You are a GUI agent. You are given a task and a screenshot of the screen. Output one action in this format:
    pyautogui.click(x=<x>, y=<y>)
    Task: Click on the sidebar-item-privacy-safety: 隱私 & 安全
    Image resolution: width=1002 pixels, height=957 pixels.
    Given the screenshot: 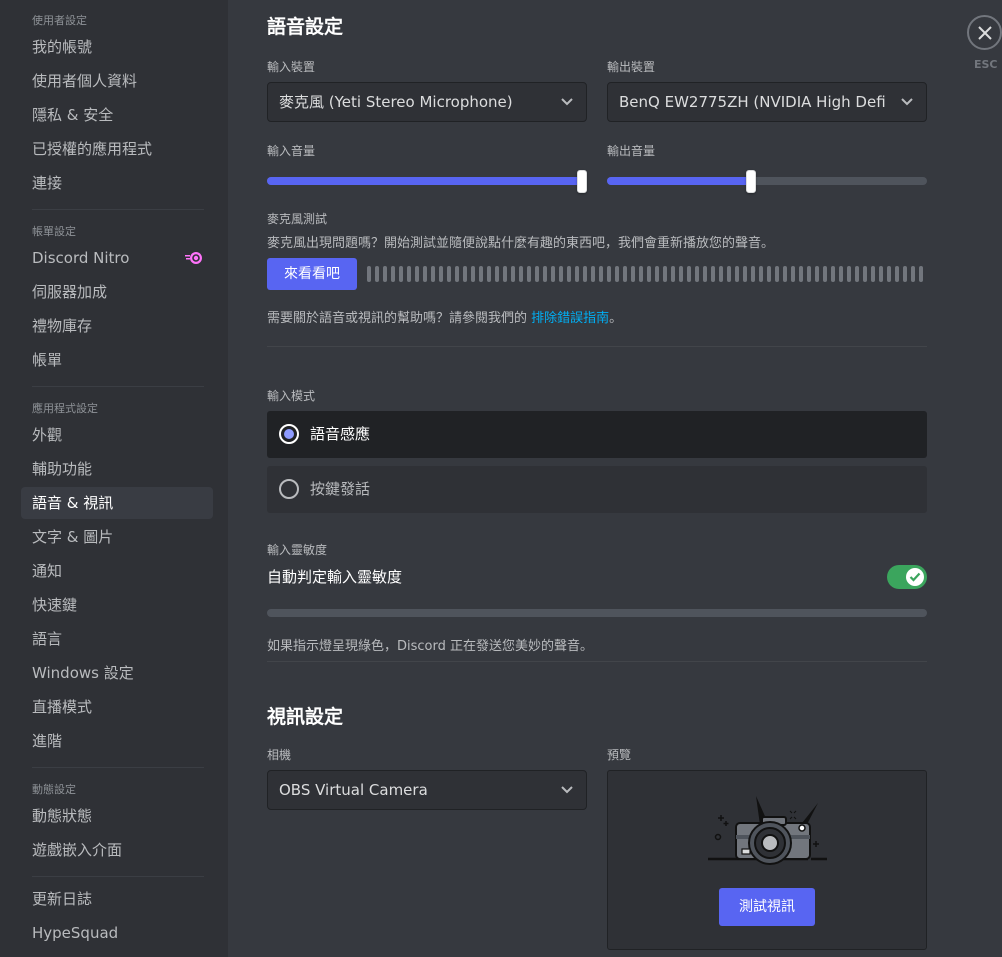 What is the action you would take?
    pyautogui.click(x=117, y=115)
    